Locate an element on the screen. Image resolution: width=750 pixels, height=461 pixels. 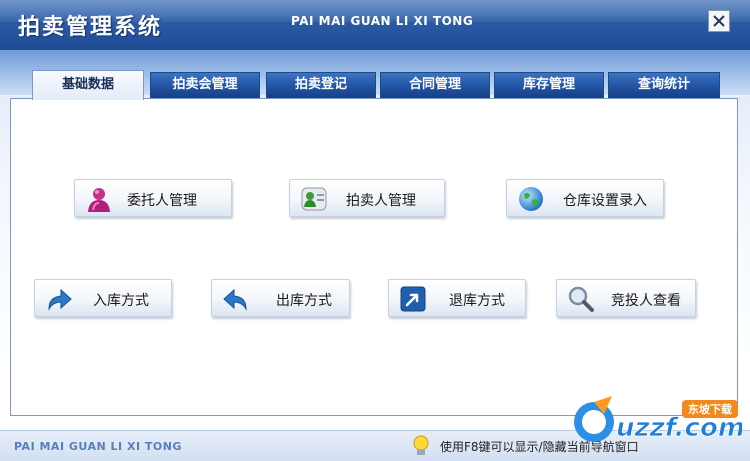
watermark: 东坡下载 uzzf.com is located at coordinates (658, 418).